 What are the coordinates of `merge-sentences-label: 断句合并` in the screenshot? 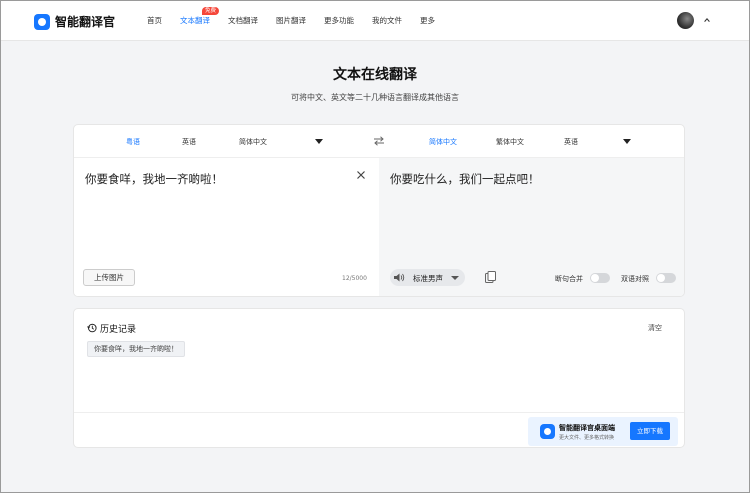 It's located at (569, 279).